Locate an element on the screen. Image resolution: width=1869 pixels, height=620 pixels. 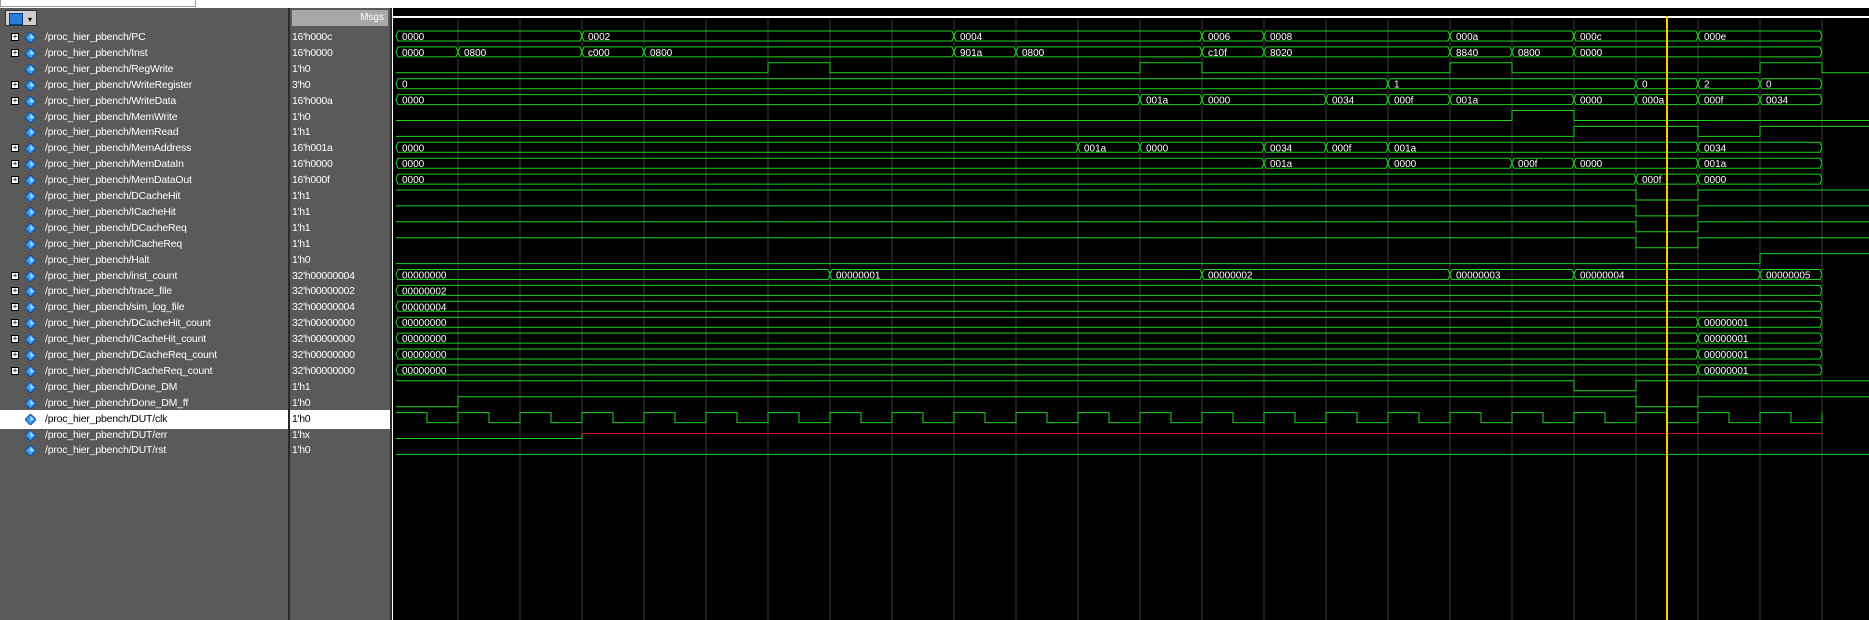
signal-name: /proc_hier_pbench/WriteRegister is located at coordinates (119, 84).